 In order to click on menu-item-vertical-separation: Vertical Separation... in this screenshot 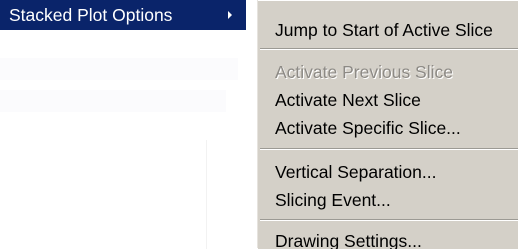, I will do `click(388, 172)`.